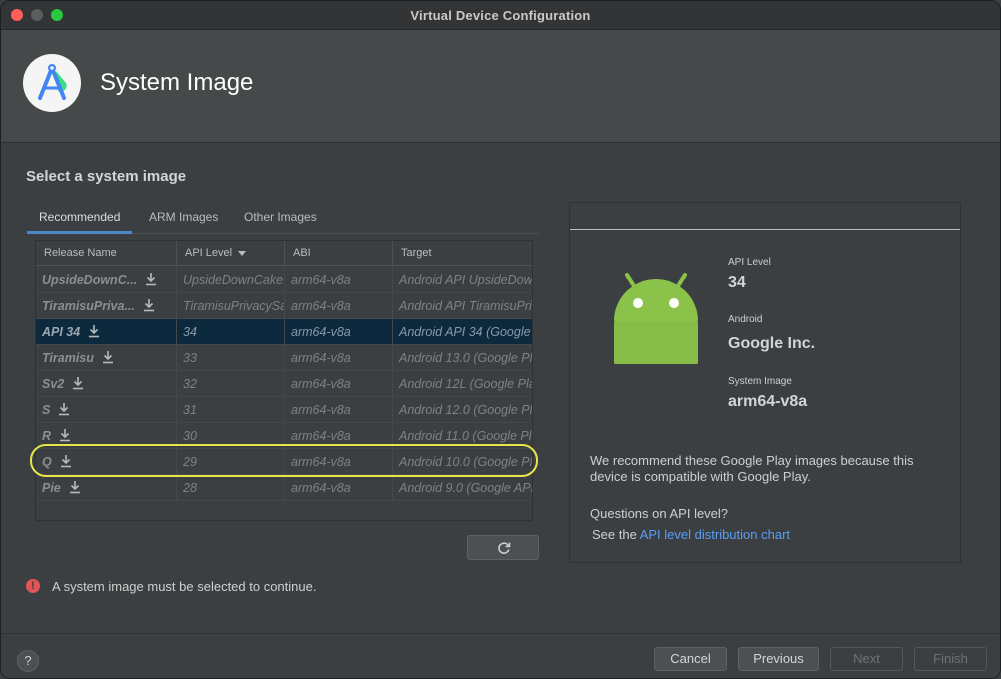 Image resolution: width=1001 pixels, height=679 pixels. I want to click on api-level-cell-text: TiramisuPrivacySandbox, so click(233, 306).